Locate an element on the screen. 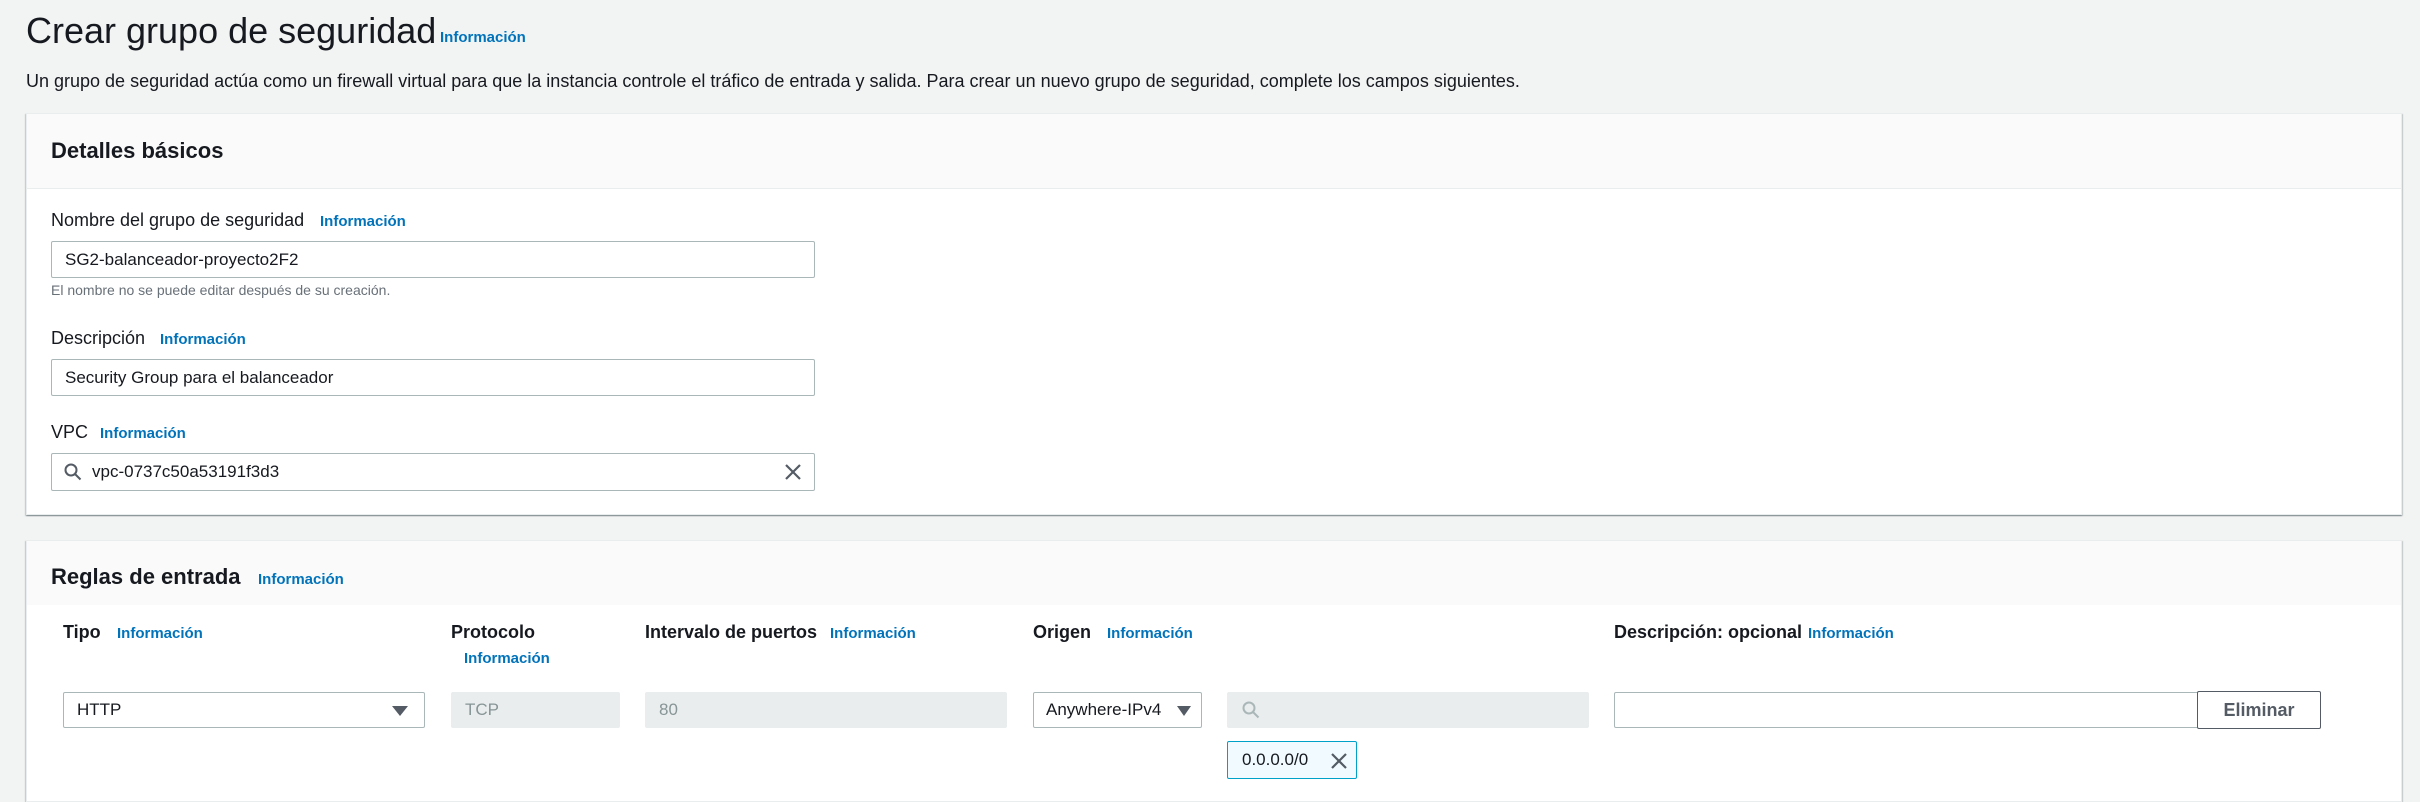 Image resolution: width=2420 pixels, height=802 pixels. column-type-info-link: Información is located at coordinates (160, 633).